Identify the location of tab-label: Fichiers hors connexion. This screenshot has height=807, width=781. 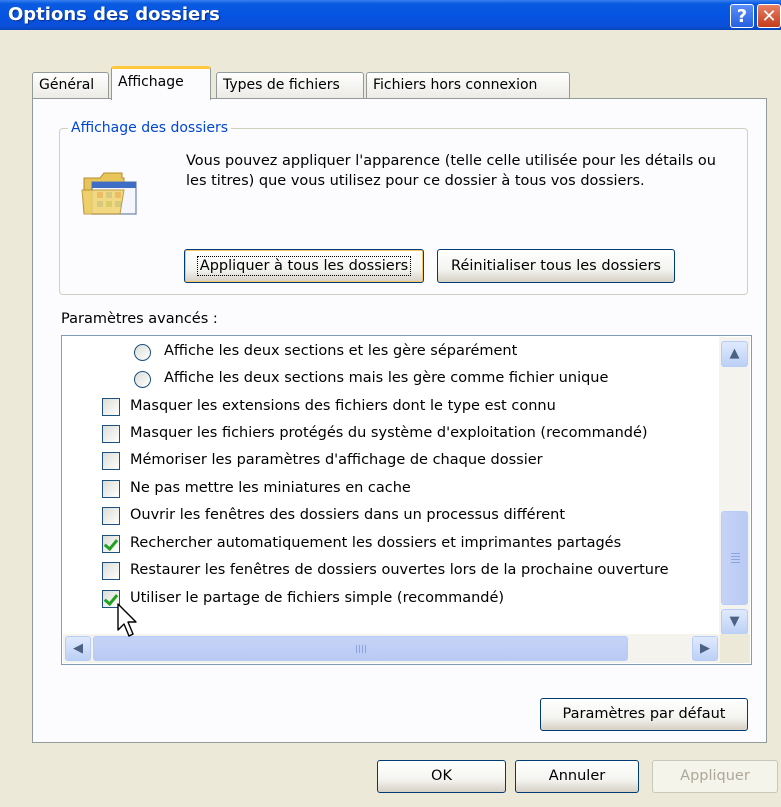
(455, 85).